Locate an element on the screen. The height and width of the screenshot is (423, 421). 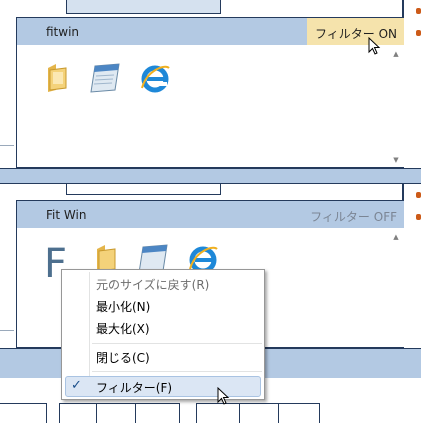
filter-status-label: フィルター OFF is located at coordinates (353, 216).